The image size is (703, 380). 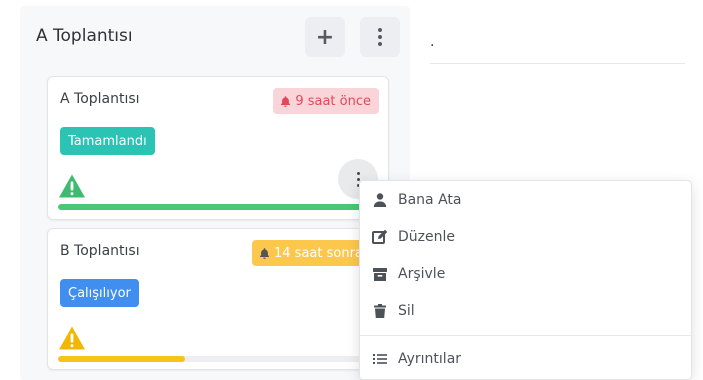 I want to click on time-badge: 9 saat önce, so click(x=326, y=101).